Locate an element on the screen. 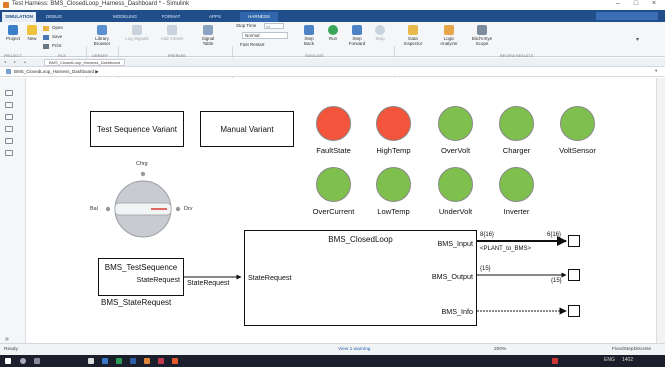 The width and height of the screenshot is (665, 367). signal-lines is located at coordinates (375, 275).